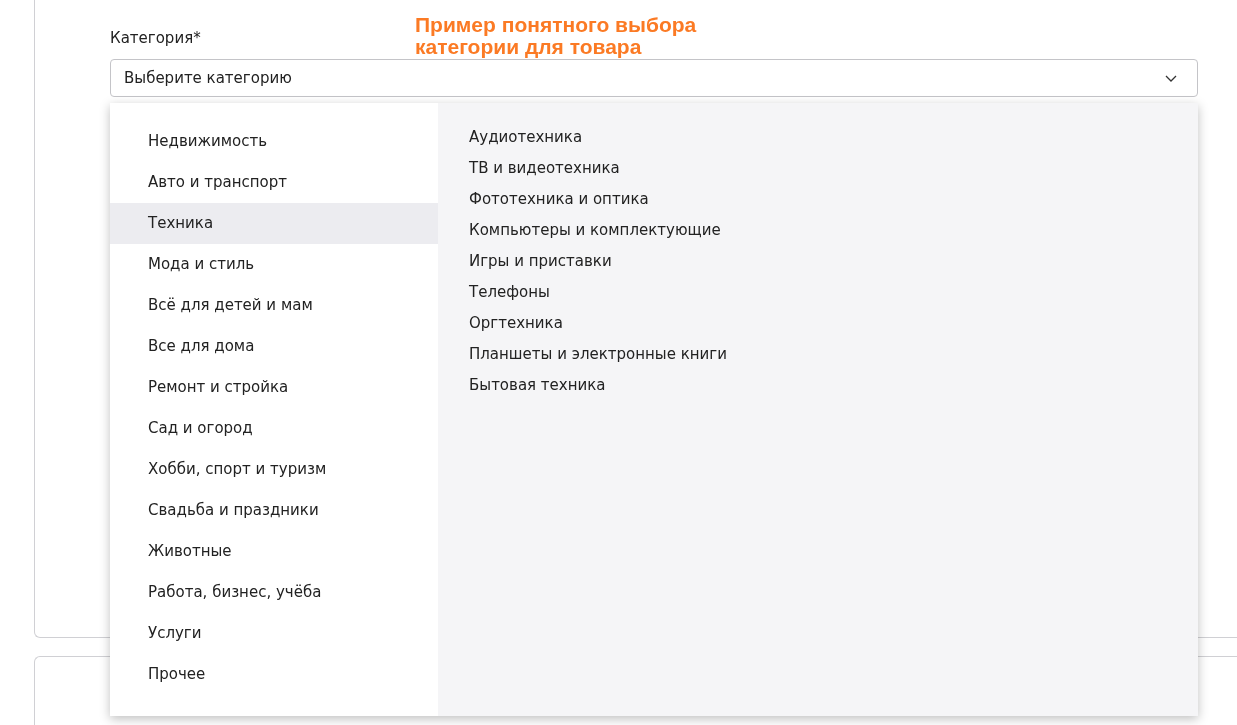  I want to click on subcategory-item: Игры и приставки, so click(540, 261).